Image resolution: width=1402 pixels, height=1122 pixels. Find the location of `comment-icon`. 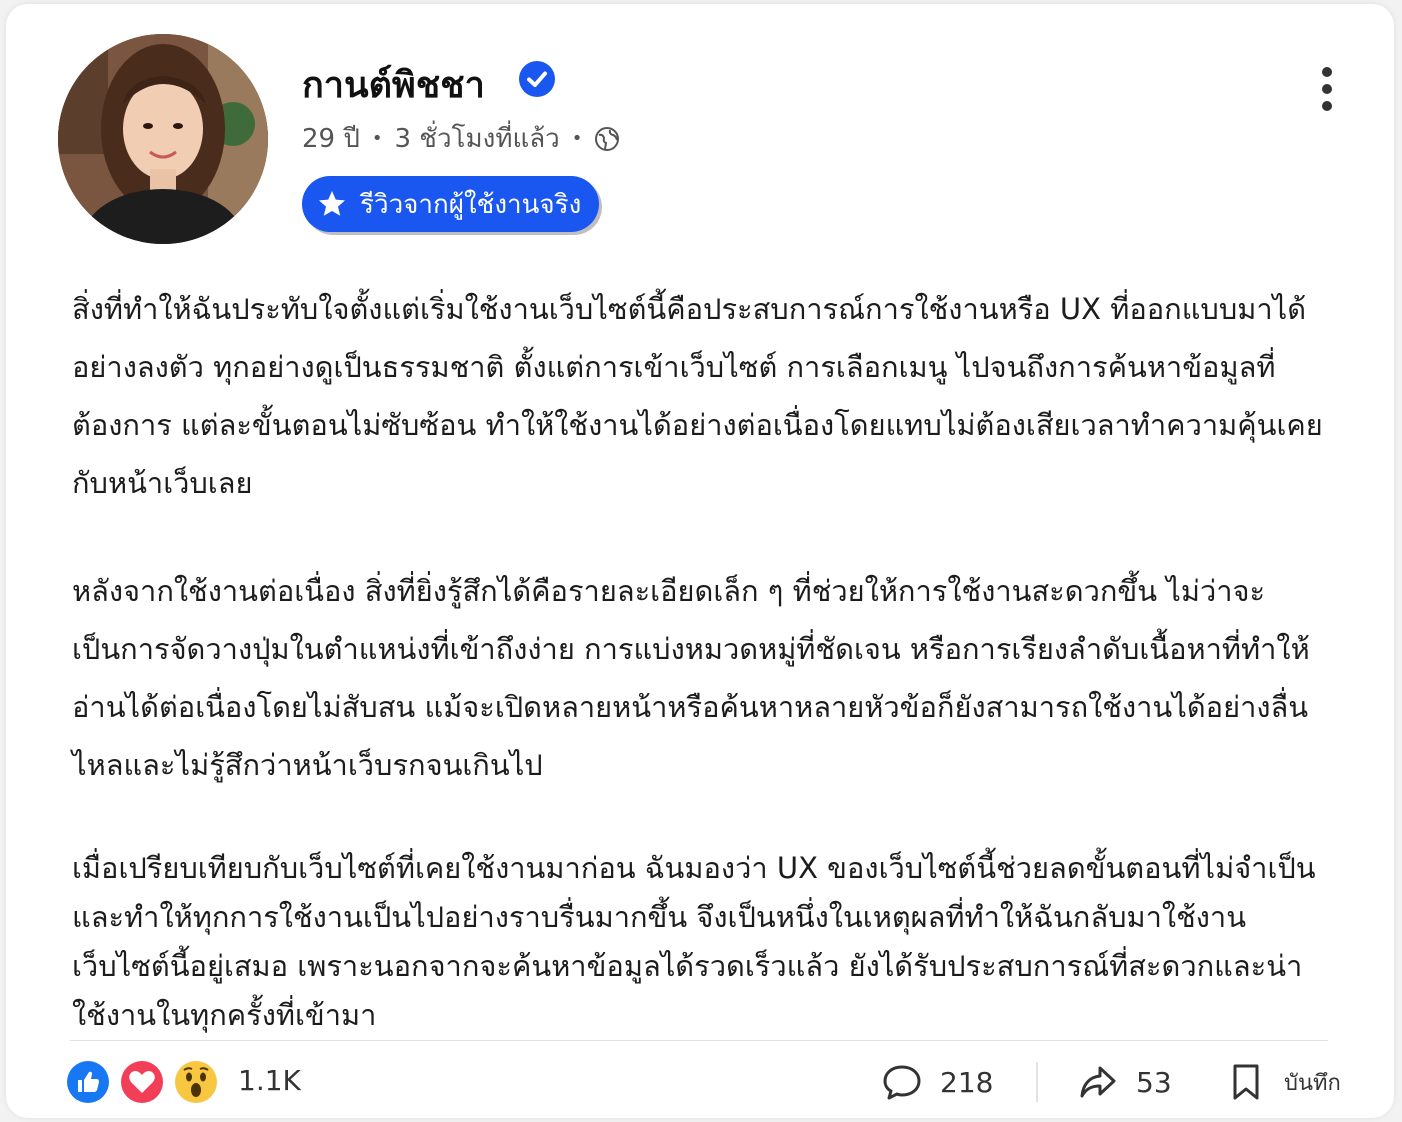

comment-icon is located at coordinates (902, 1082).